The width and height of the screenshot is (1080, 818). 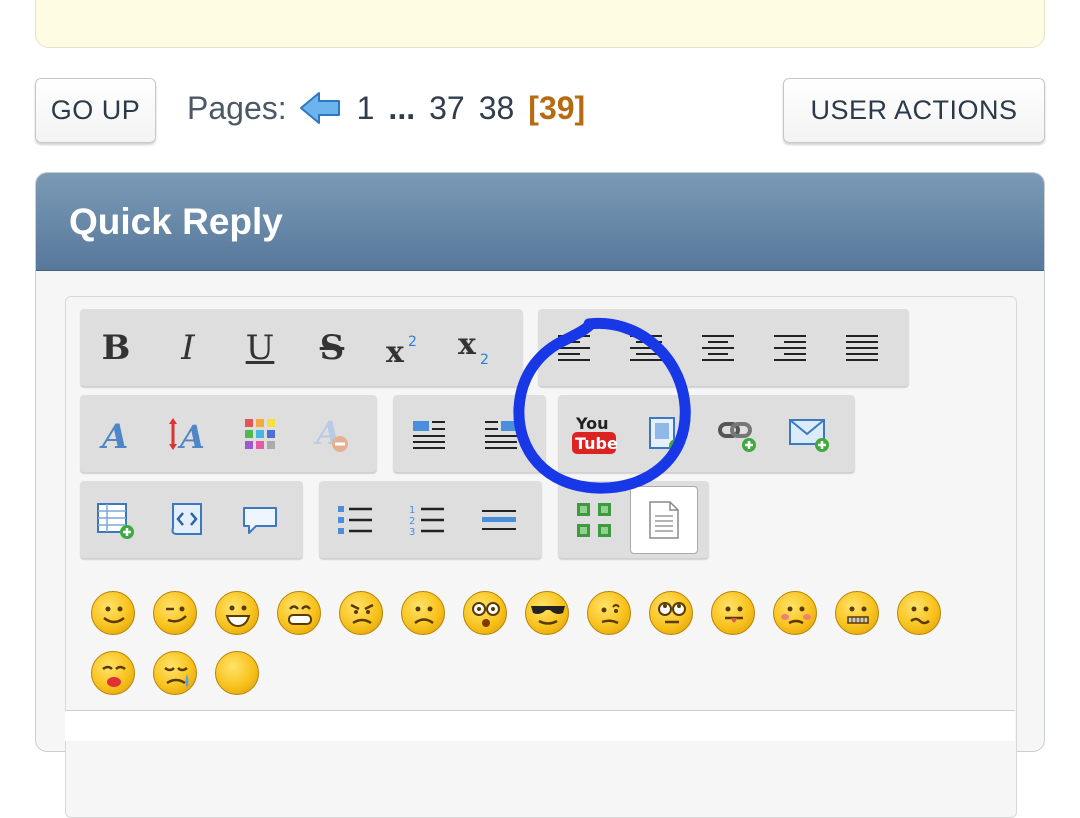 I want to click on insert-code-icon, so click(x=186, y=518).